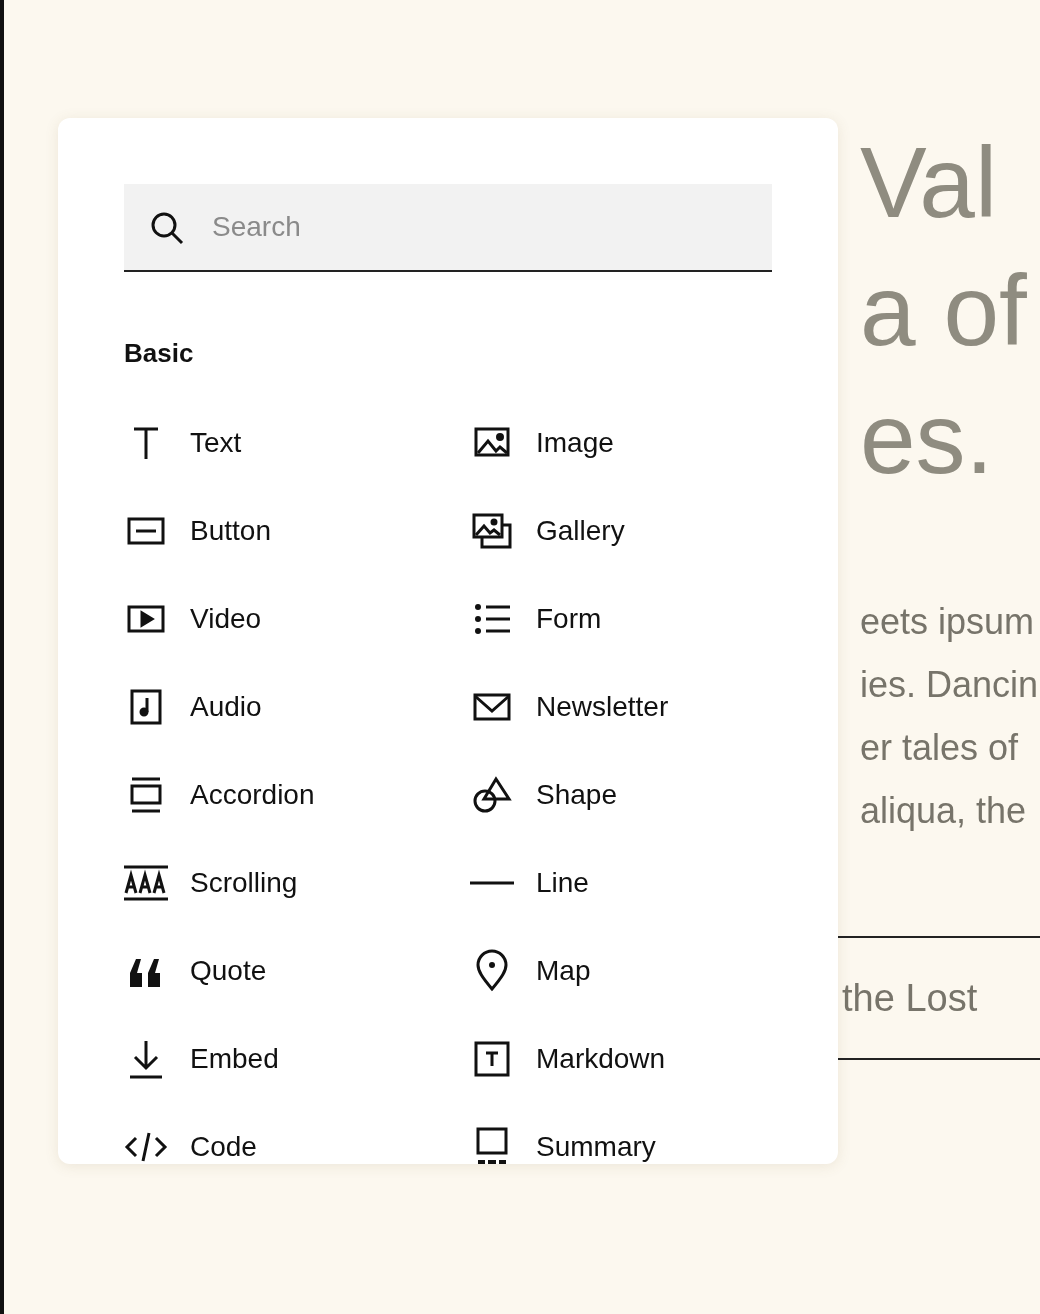 The height and width of the screenshot is (1314, 1040). Describe the element at coordinates (530, 971) in the screenshot. I see `block-option: Map` at that location.